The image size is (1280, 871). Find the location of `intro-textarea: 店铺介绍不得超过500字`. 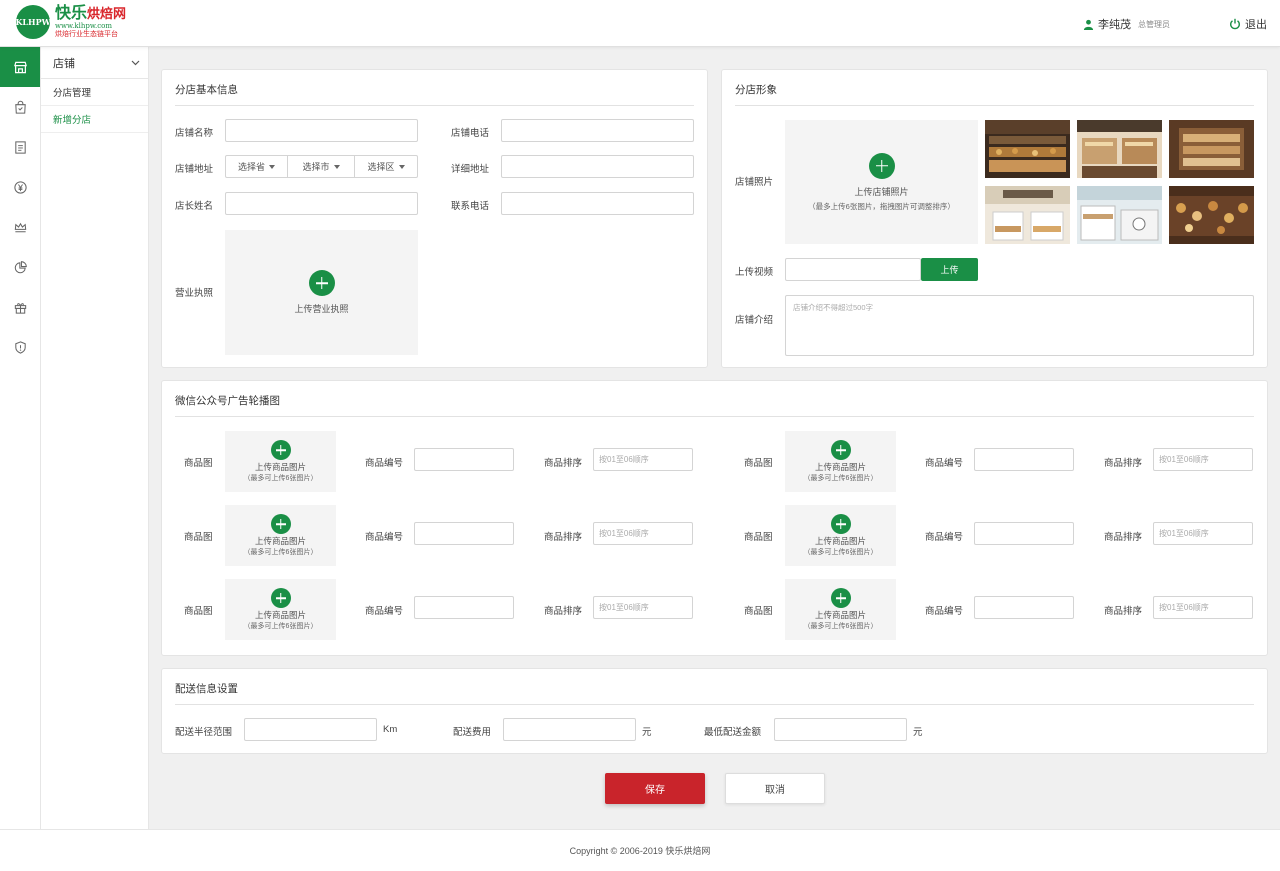

intro-textarea: 店铺介绍不得超过500字 is located at coordinates (1019, 325).